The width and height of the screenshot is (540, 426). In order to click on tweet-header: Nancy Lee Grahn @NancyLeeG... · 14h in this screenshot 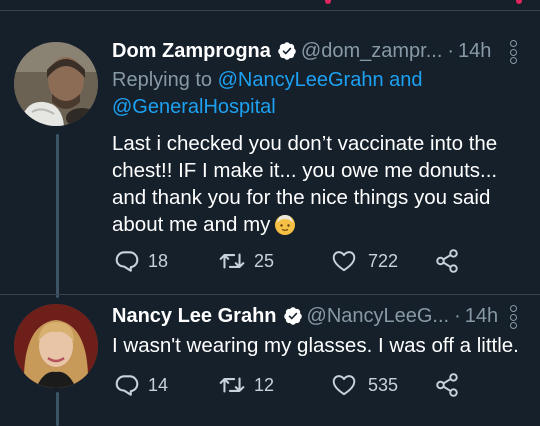, I will do `click(326, 316)`.